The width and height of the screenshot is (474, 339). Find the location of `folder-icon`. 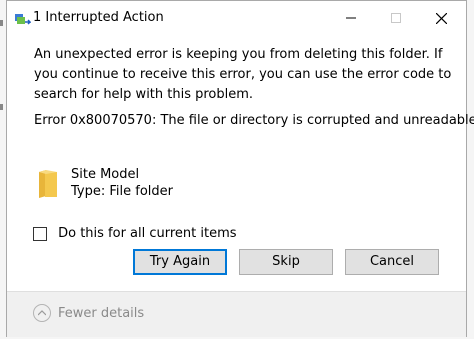

folder-icon is located at coordinates (48, 184).